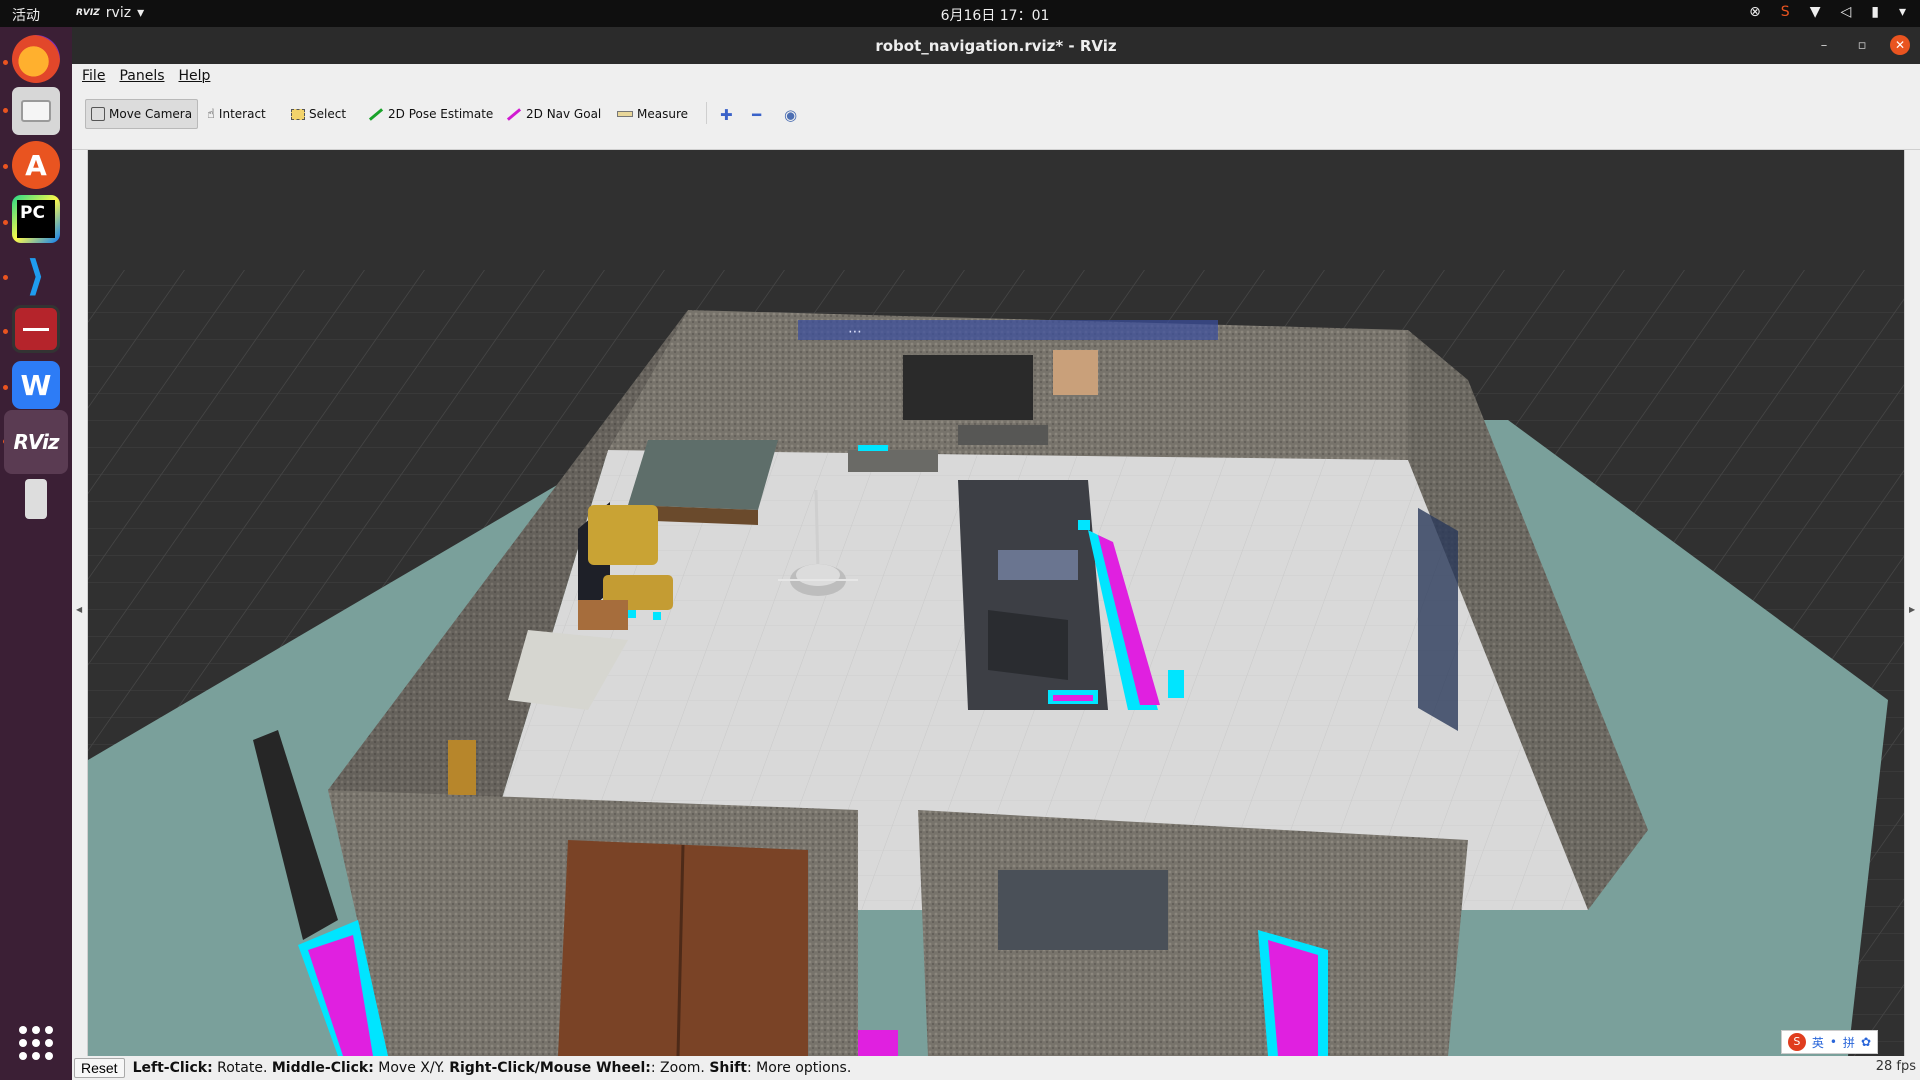 The height and width of the screenshot is (1080, 1920). I want to click on measure-label: Measure, so click(662, 114).